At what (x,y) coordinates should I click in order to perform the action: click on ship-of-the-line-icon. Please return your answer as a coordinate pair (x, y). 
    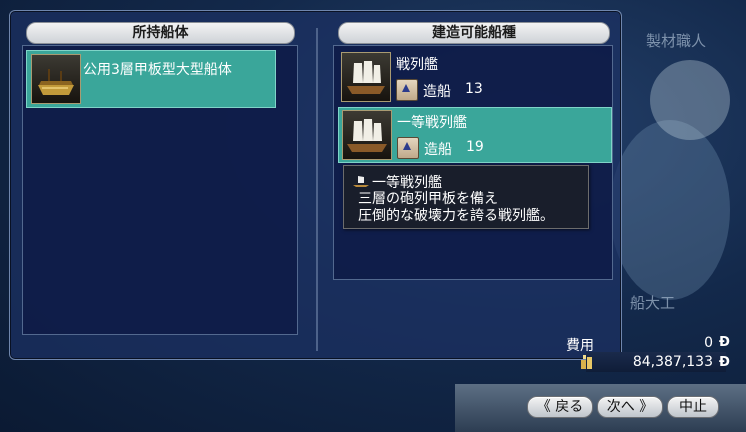
    Looking at the image, I should click on (366, 77).